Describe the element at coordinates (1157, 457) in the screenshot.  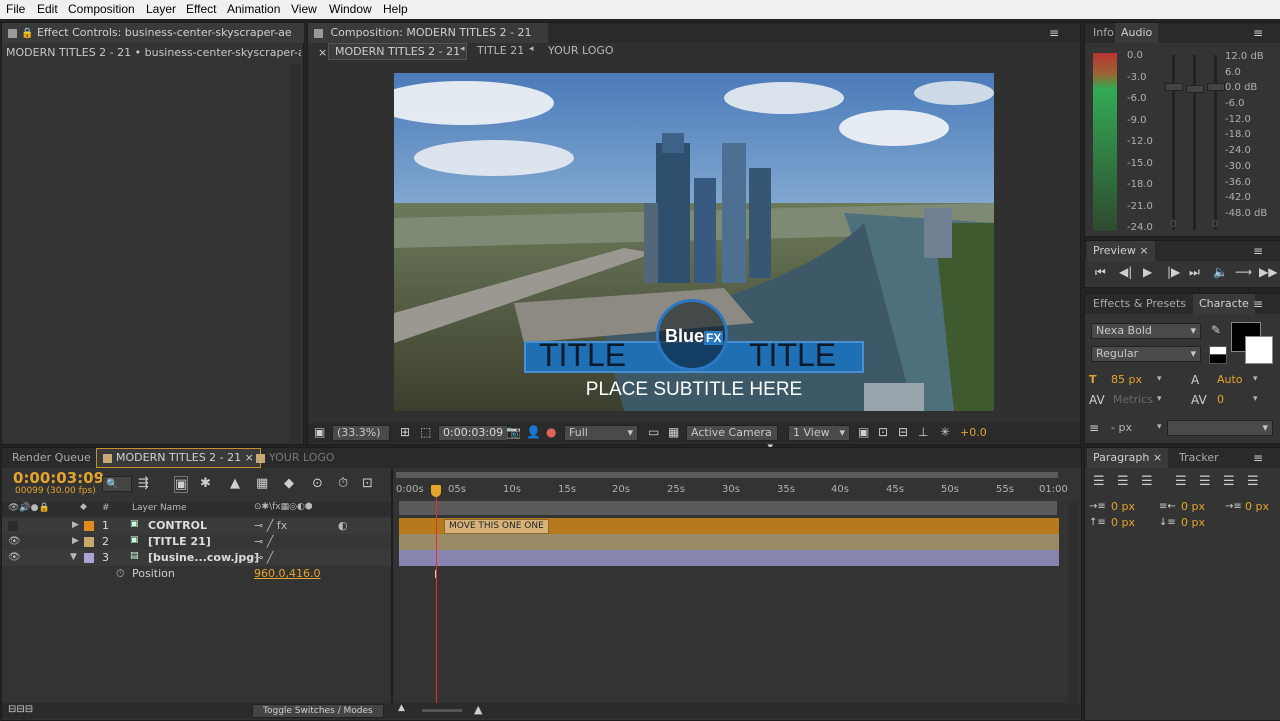
I see `close-icon: ×` at that location.